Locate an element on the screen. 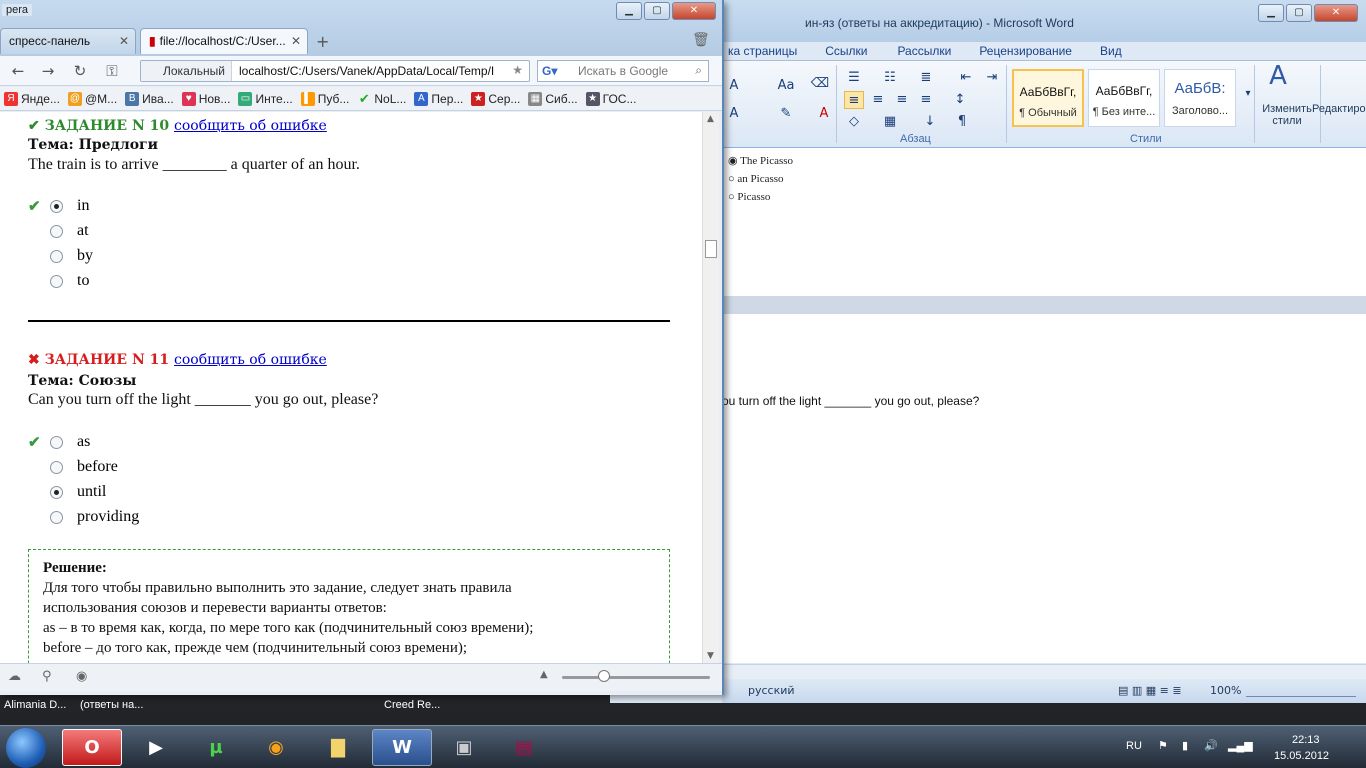  justify-icon: ≡ is located at coordinates (926, 100).